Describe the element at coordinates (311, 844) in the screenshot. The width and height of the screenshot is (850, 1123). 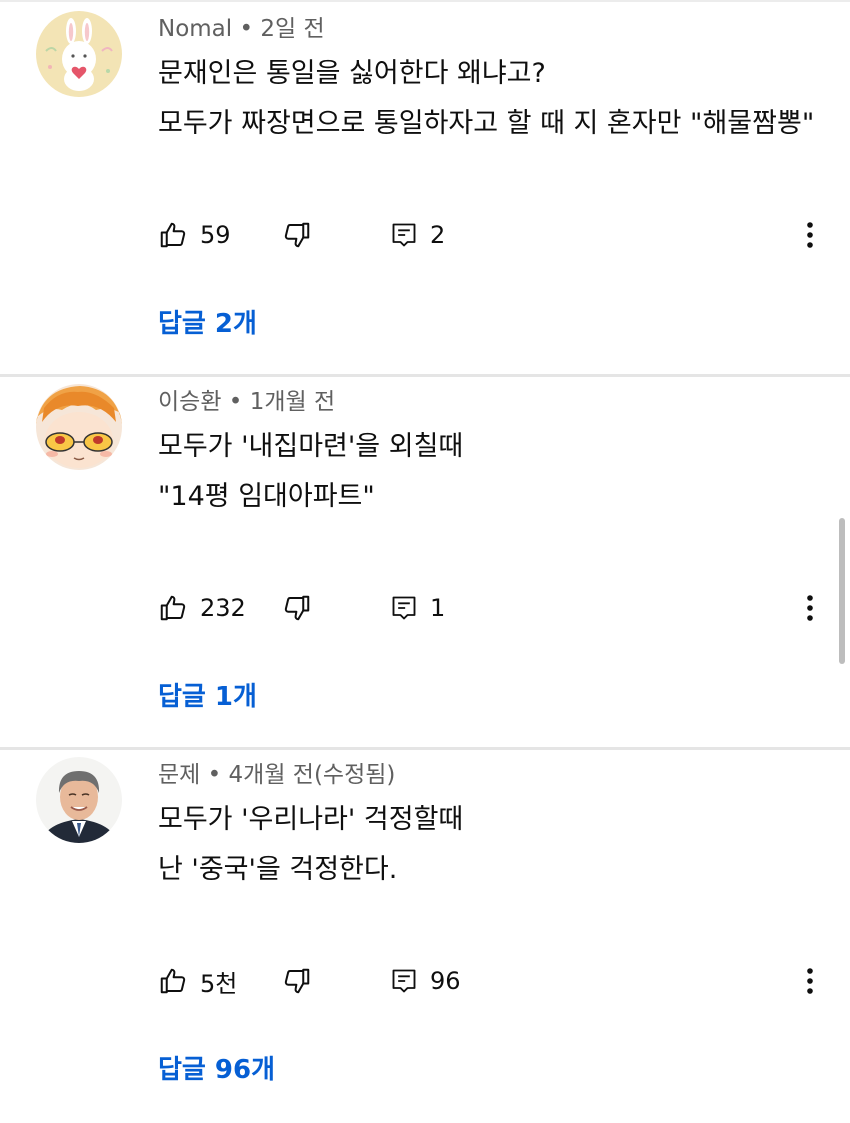
I see `comment-text: 모두가 '우리나라' 걱정할때 난 '중국'을 걱정한다.` at that location.